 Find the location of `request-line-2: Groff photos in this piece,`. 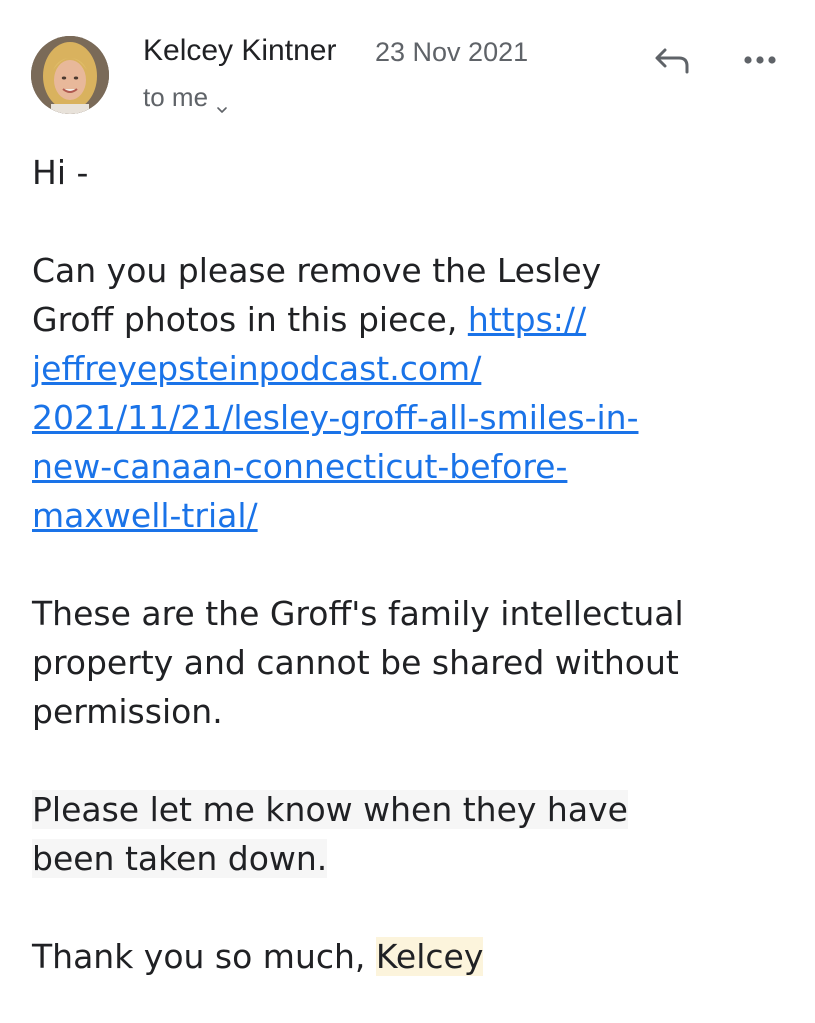

request-line-2: Groff photos in this piece, is located at coordinates (250, 319).